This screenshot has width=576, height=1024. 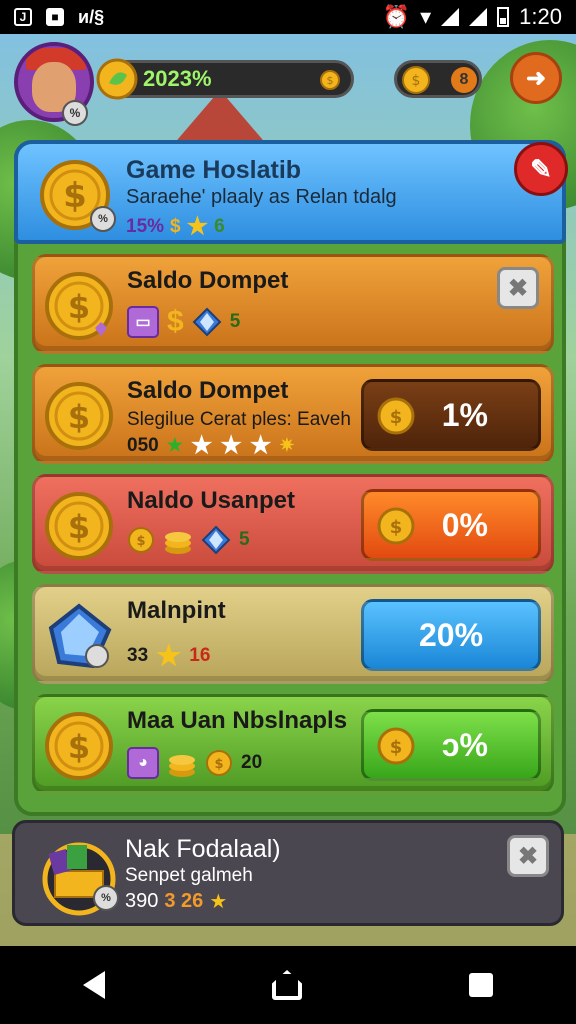 I want to click on notification-icon: ■, so click(x=55, y=17).